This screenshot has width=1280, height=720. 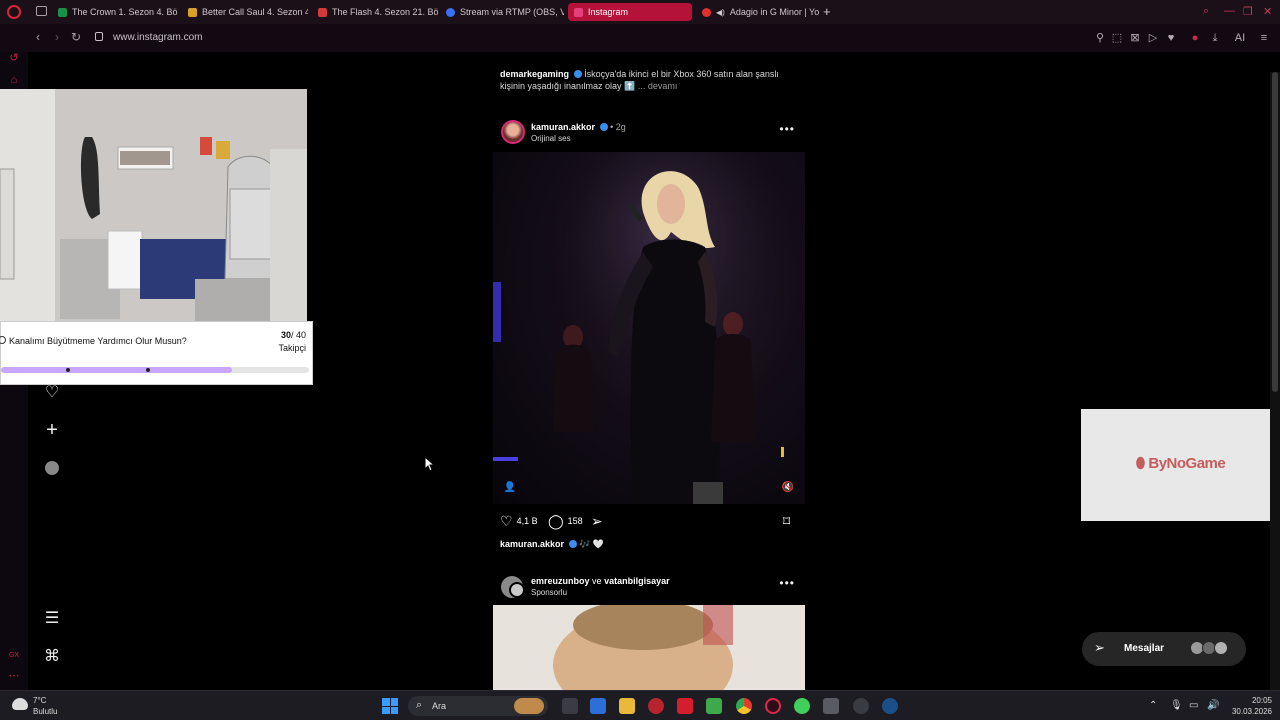 I want to click on username-text: vatanbilgisayar, so click(x=637, y=581).